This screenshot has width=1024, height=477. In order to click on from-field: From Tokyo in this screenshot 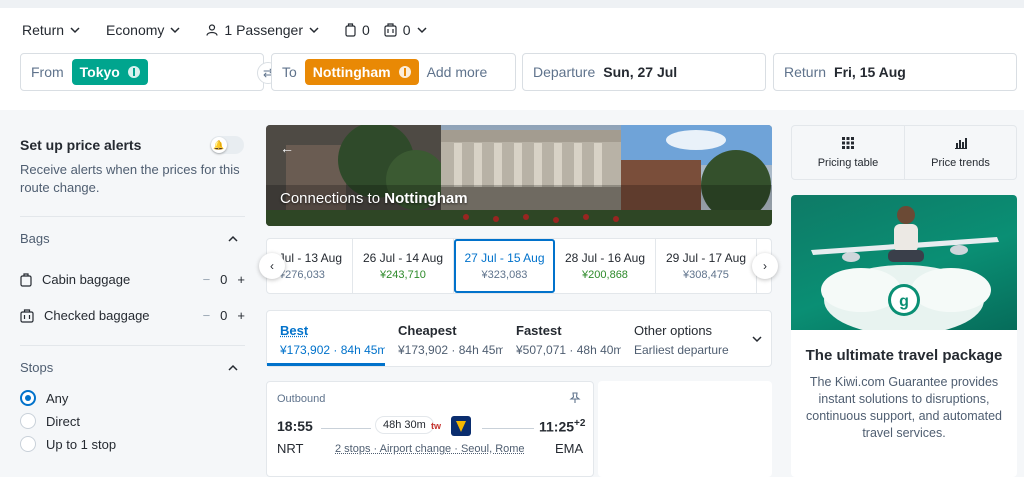, I will do `click(142, 72)`.